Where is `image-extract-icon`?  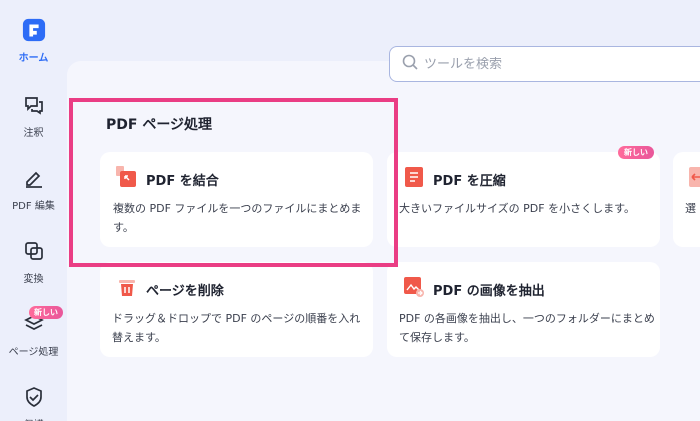
image-extract-icon is located at coordinates (414, 289).